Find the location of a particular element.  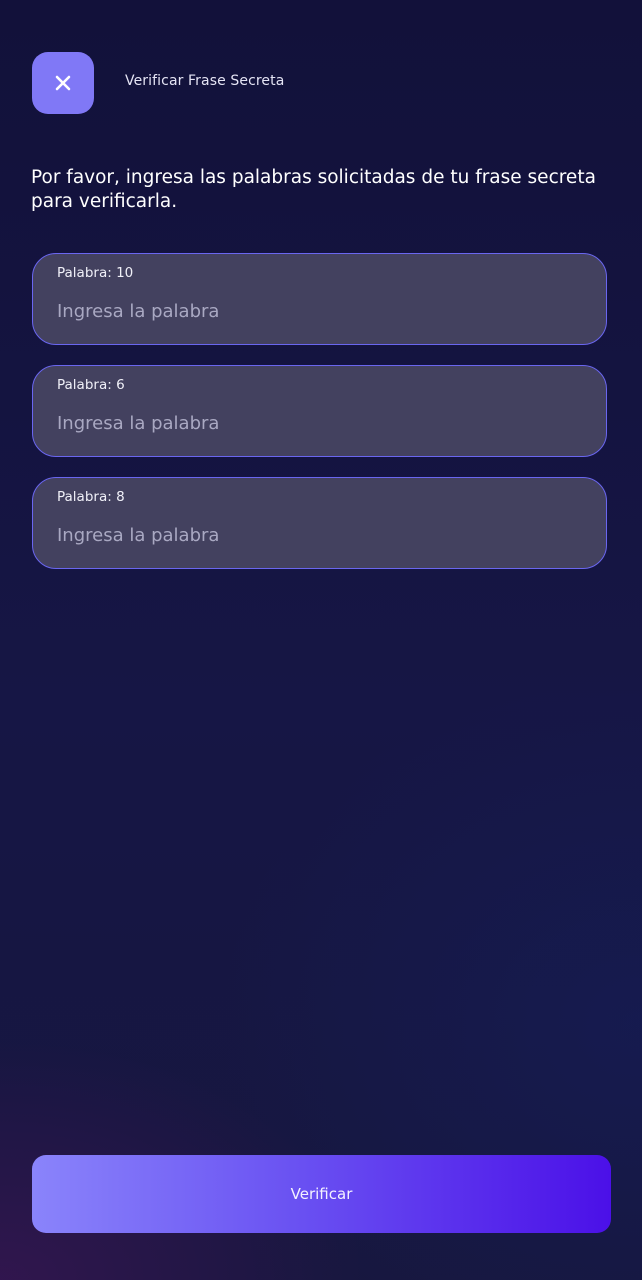

close-button is located at coordinates (63, 83).